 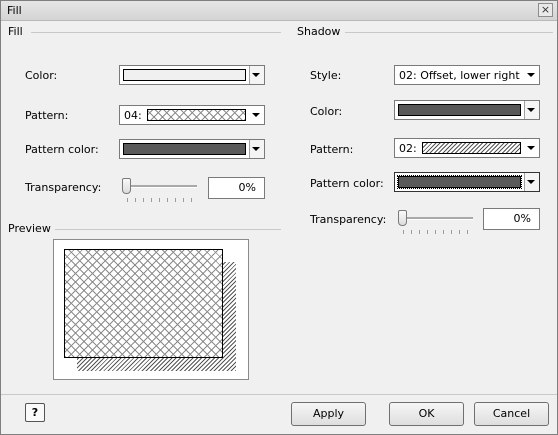 What do you see at coordinates (35, 412) in the screenshot?
I see `help-icon: ?` at bounding box center [35, 412].